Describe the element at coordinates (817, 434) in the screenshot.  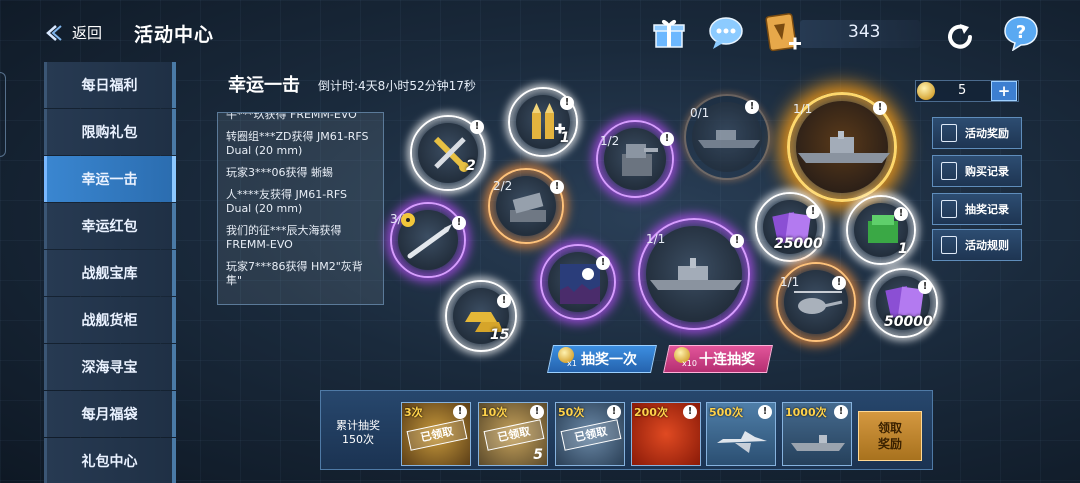
I see `milestone-1000: 1000次 !` at that location.